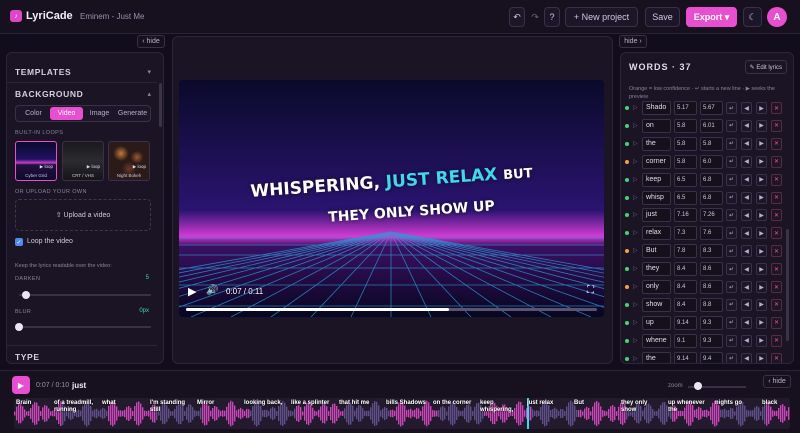 The image size is (800, 433). Describe the element at coordinates (548, 403) in the screenshot. I see `timeline-segment-label: just relax` at that location.